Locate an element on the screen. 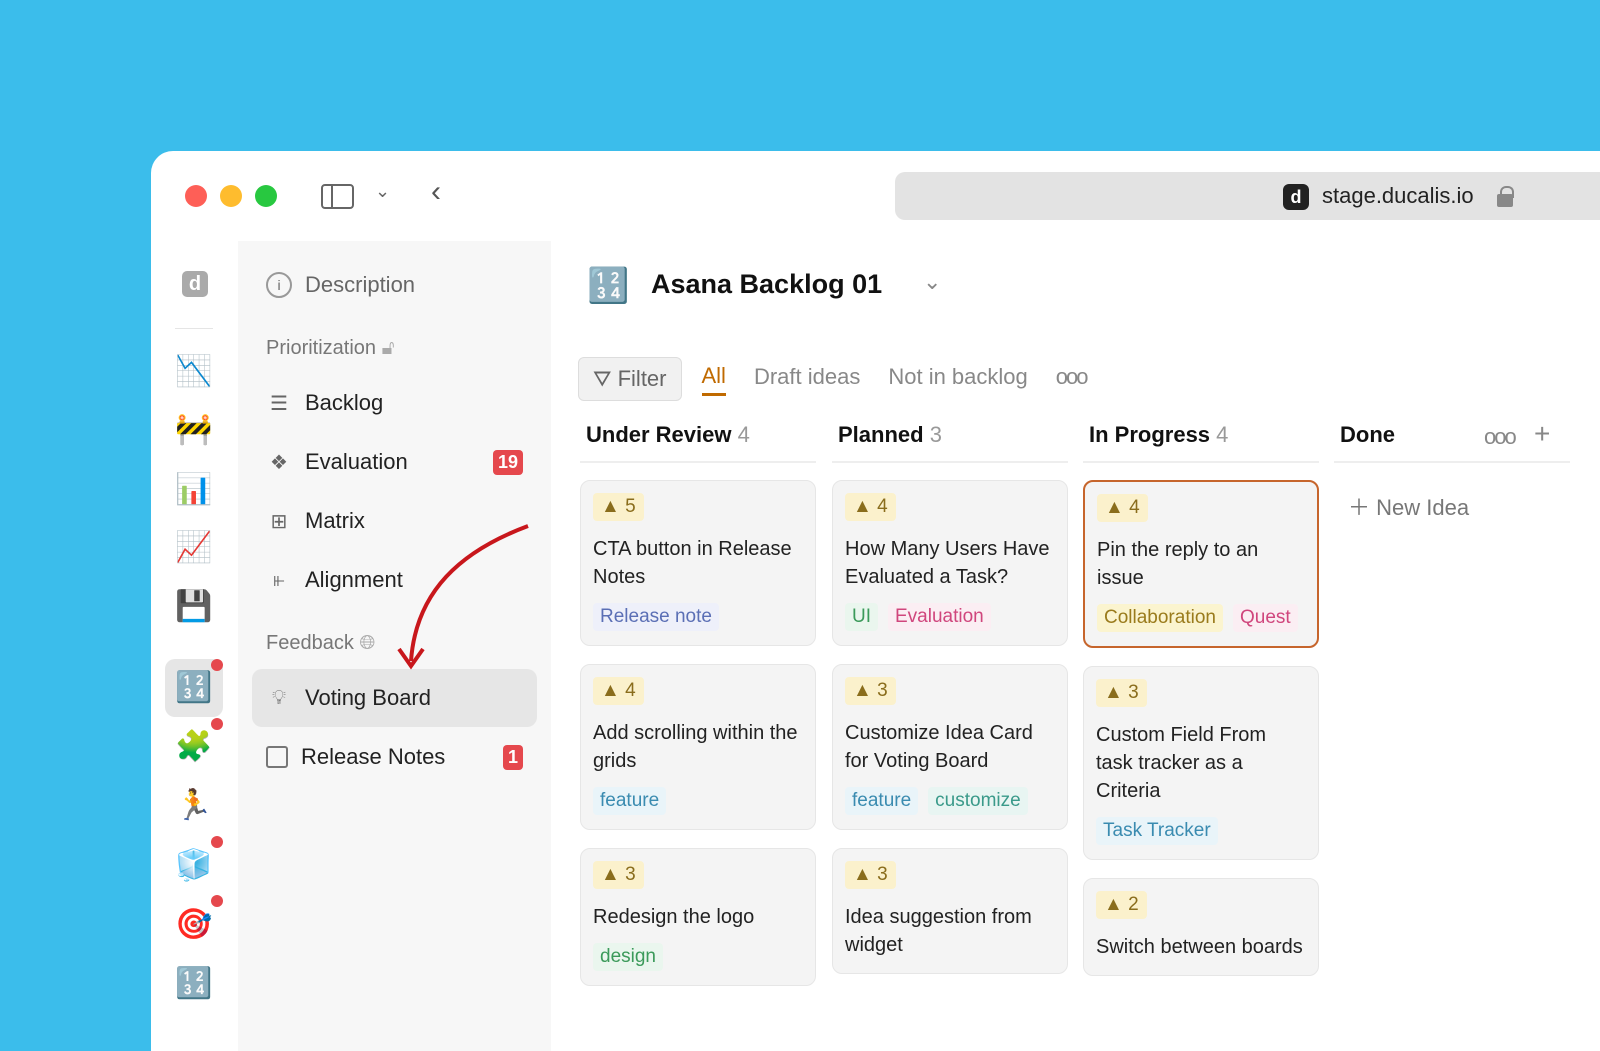 Image resolution: width=1600 pixels, height=1051 pixels. chart-down-icon: 📉 is located at coordinates (194, 372).